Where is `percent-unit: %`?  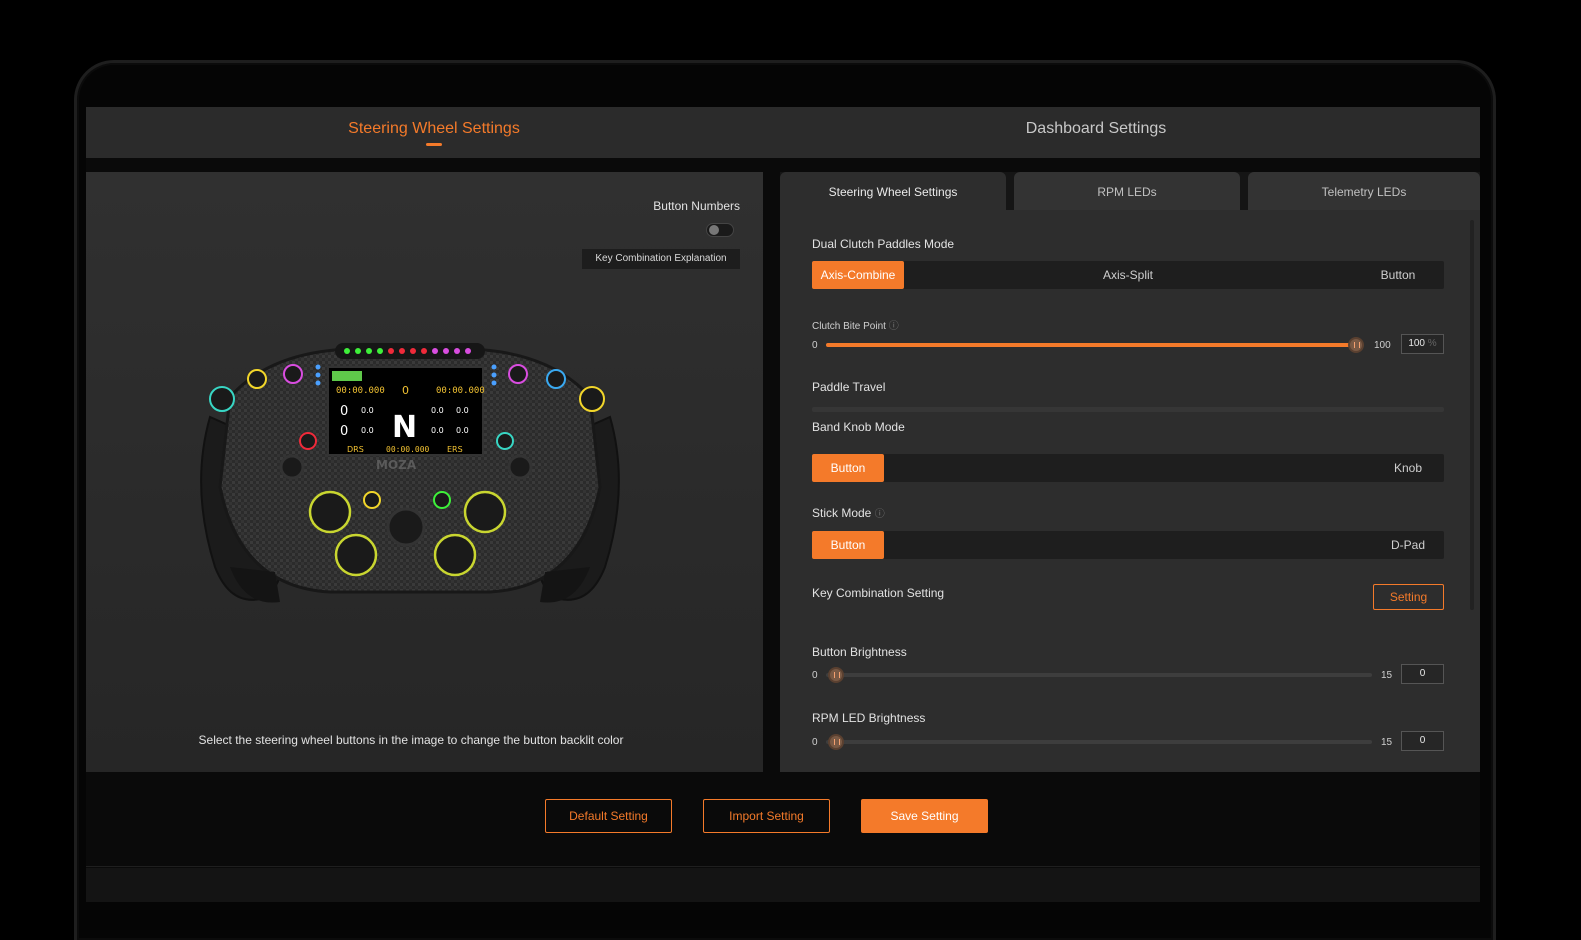
percent-unit: % is located at coordinates (1432, 343).